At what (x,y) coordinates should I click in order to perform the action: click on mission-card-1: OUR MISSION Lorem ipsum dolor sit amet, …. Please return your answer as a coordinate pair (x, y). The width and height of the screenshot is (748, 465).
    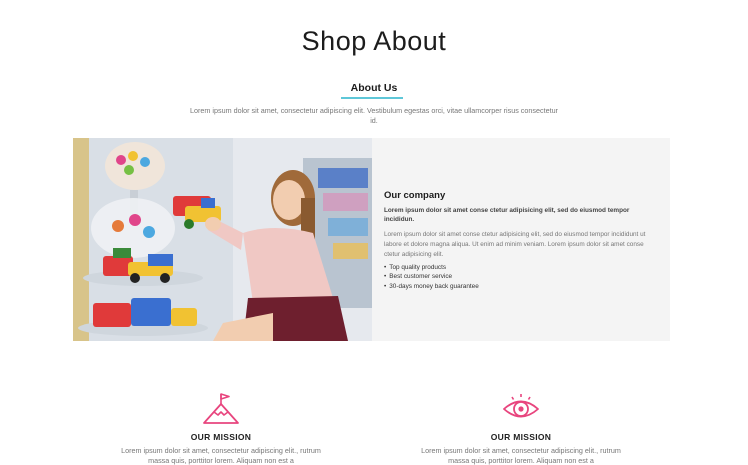
    Looking at the image, I should click on (221, 428).